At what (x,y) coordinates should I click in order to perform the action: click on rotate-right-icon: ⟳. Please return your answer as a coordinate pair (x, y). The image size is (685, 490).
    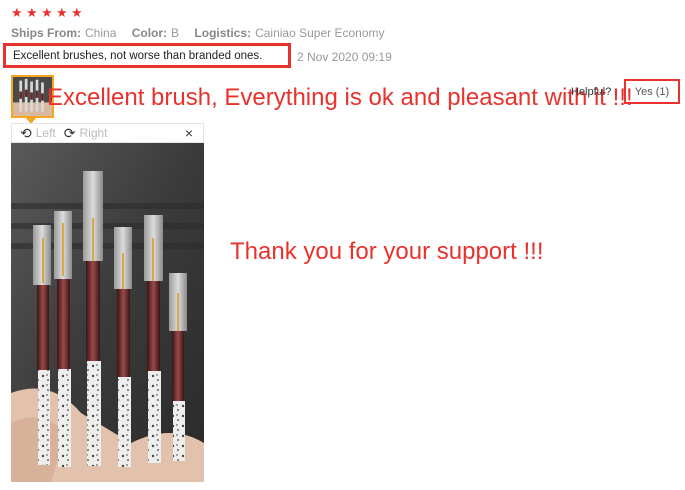
    Looking at the image, I should click on (69, 132).